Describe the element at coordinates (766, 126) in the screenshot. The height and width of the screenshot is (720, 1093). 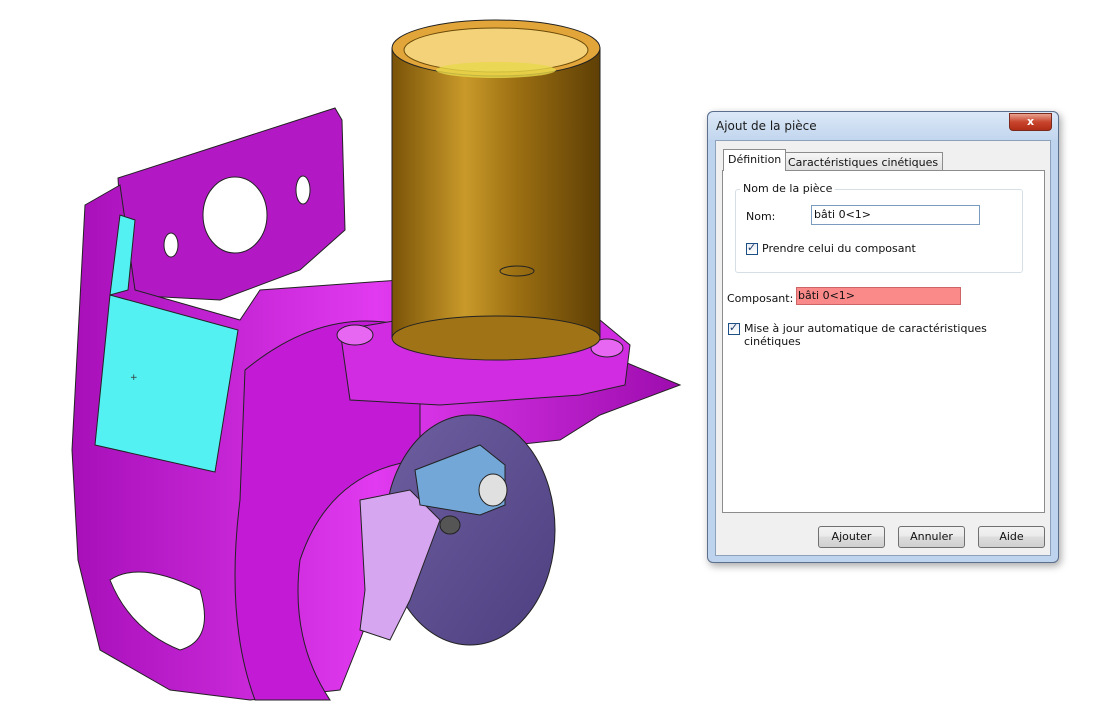
I see `dialog-title: Ajout de la pièce` at that location.